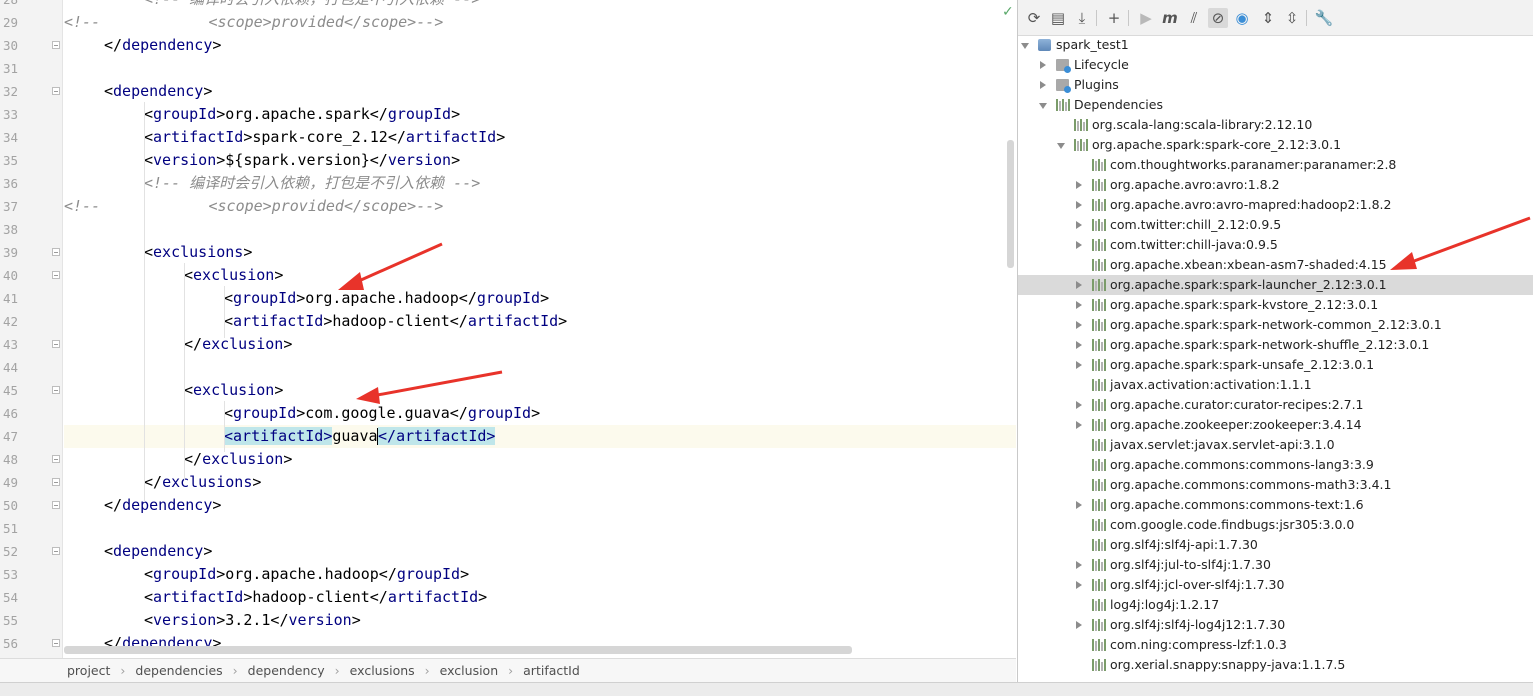 The image size is (1533, 696). I want to click on tree-item: org.slf4j:slf4j-log4j12:1.7.30, so click(1275, 625).